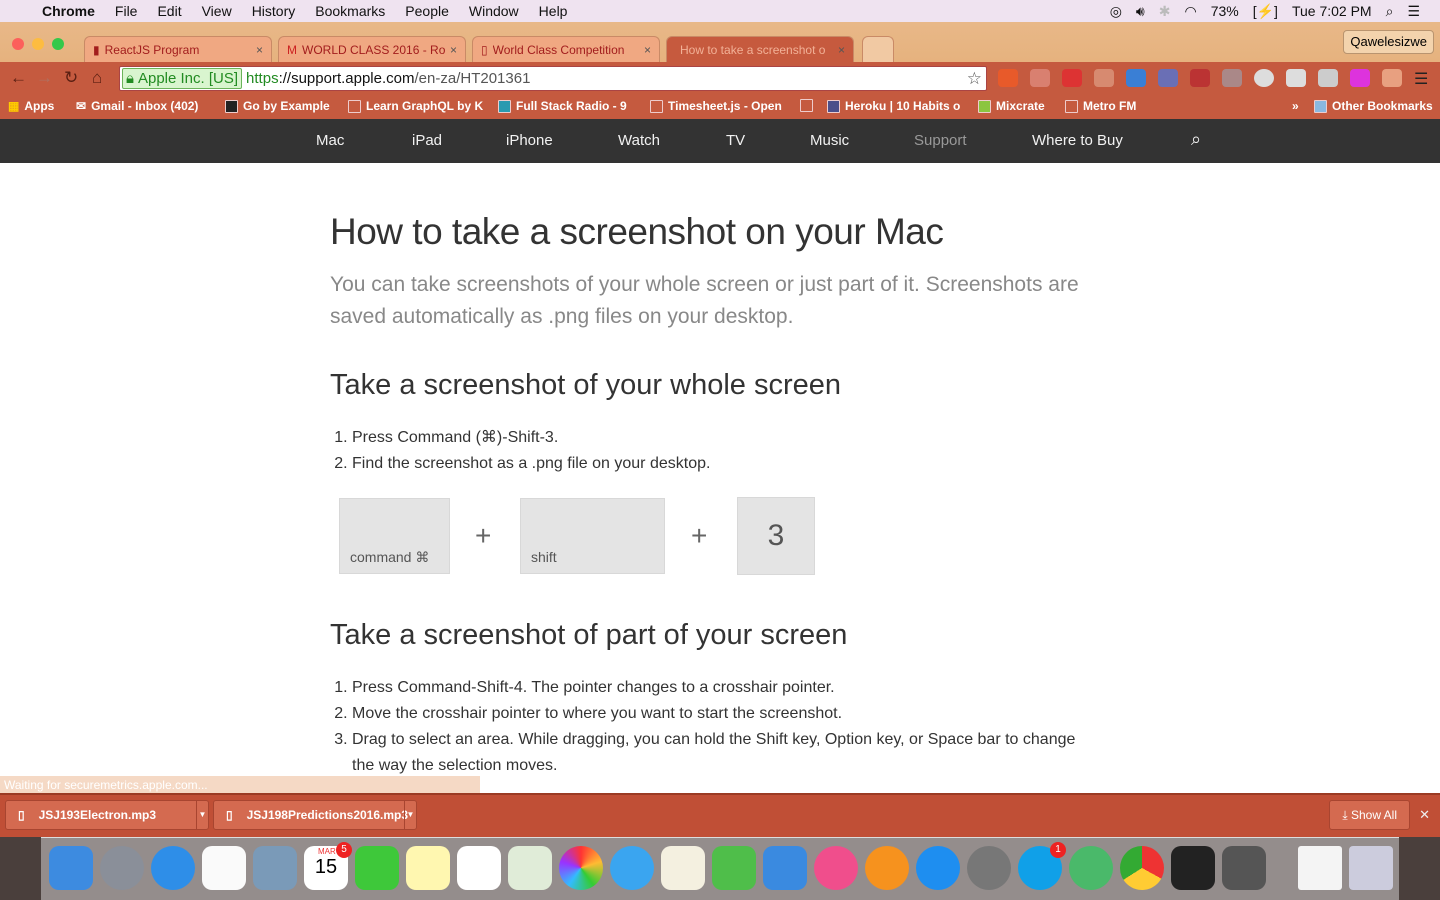 The width and height of the screenshot is (1440, 900). I want to click on search-icon: ⌕, so click(1196, 139).